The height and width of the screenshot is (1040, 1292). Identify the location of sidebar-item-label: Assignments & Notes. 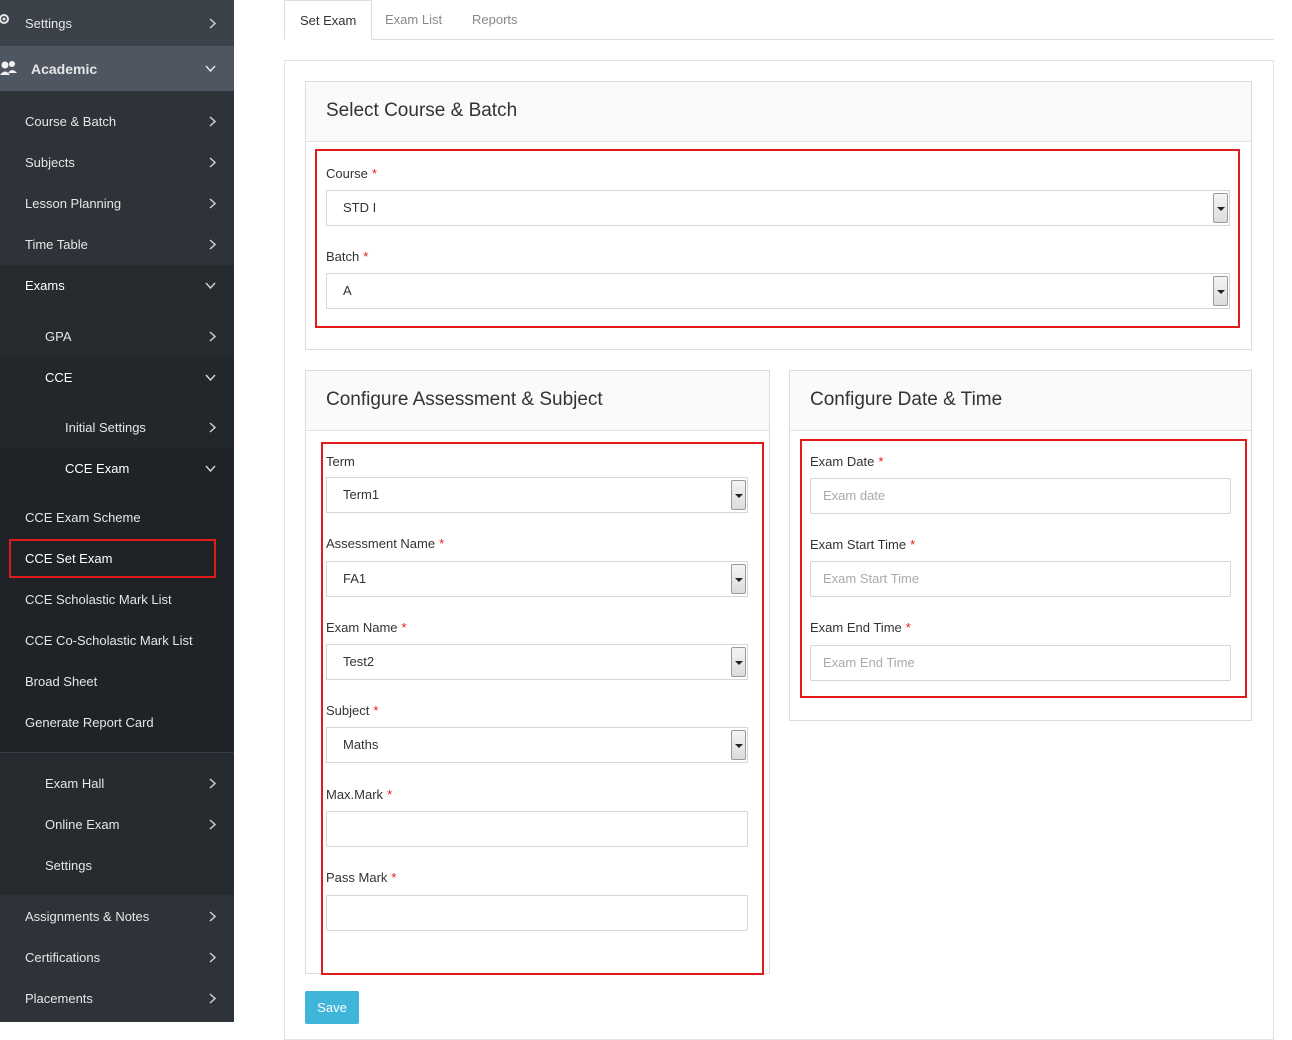
(87, 916).